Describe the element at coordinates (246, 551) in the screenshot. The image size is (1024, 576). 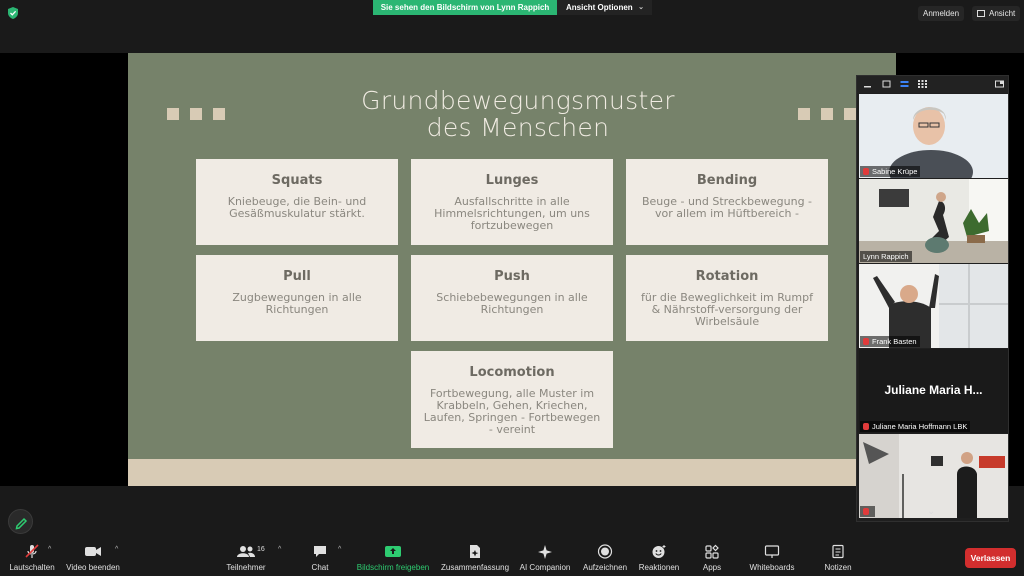
I see `participants-icon` at that location.